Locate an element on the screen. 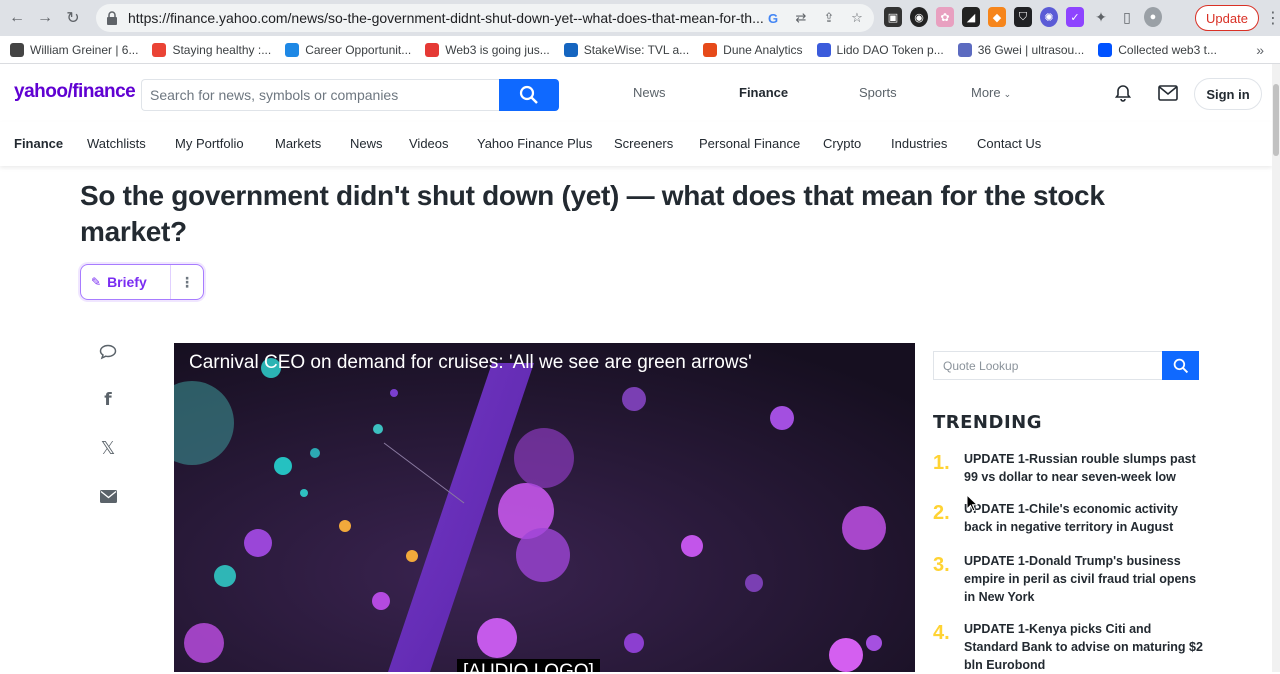  page-scrollbar is located at coordinates (1276, 368).